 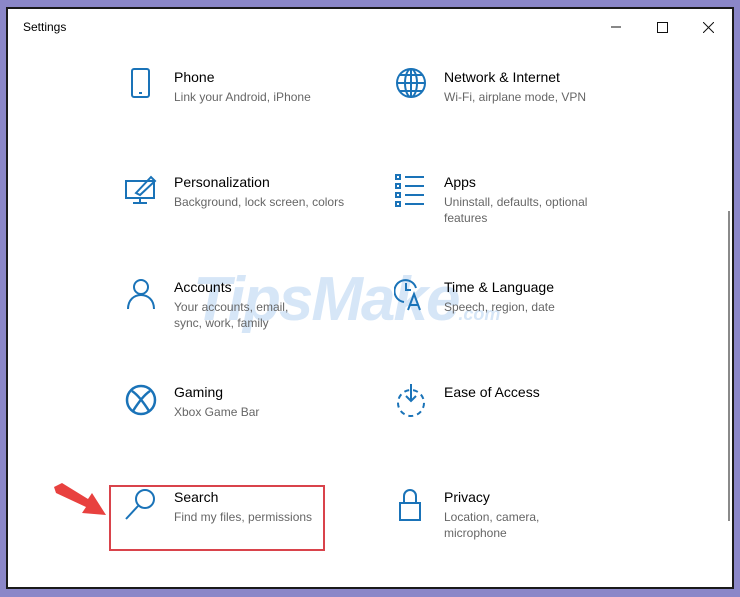 I want to click on settings-item-ease-of-access: Ease of Access, so click(x=519, y=418).